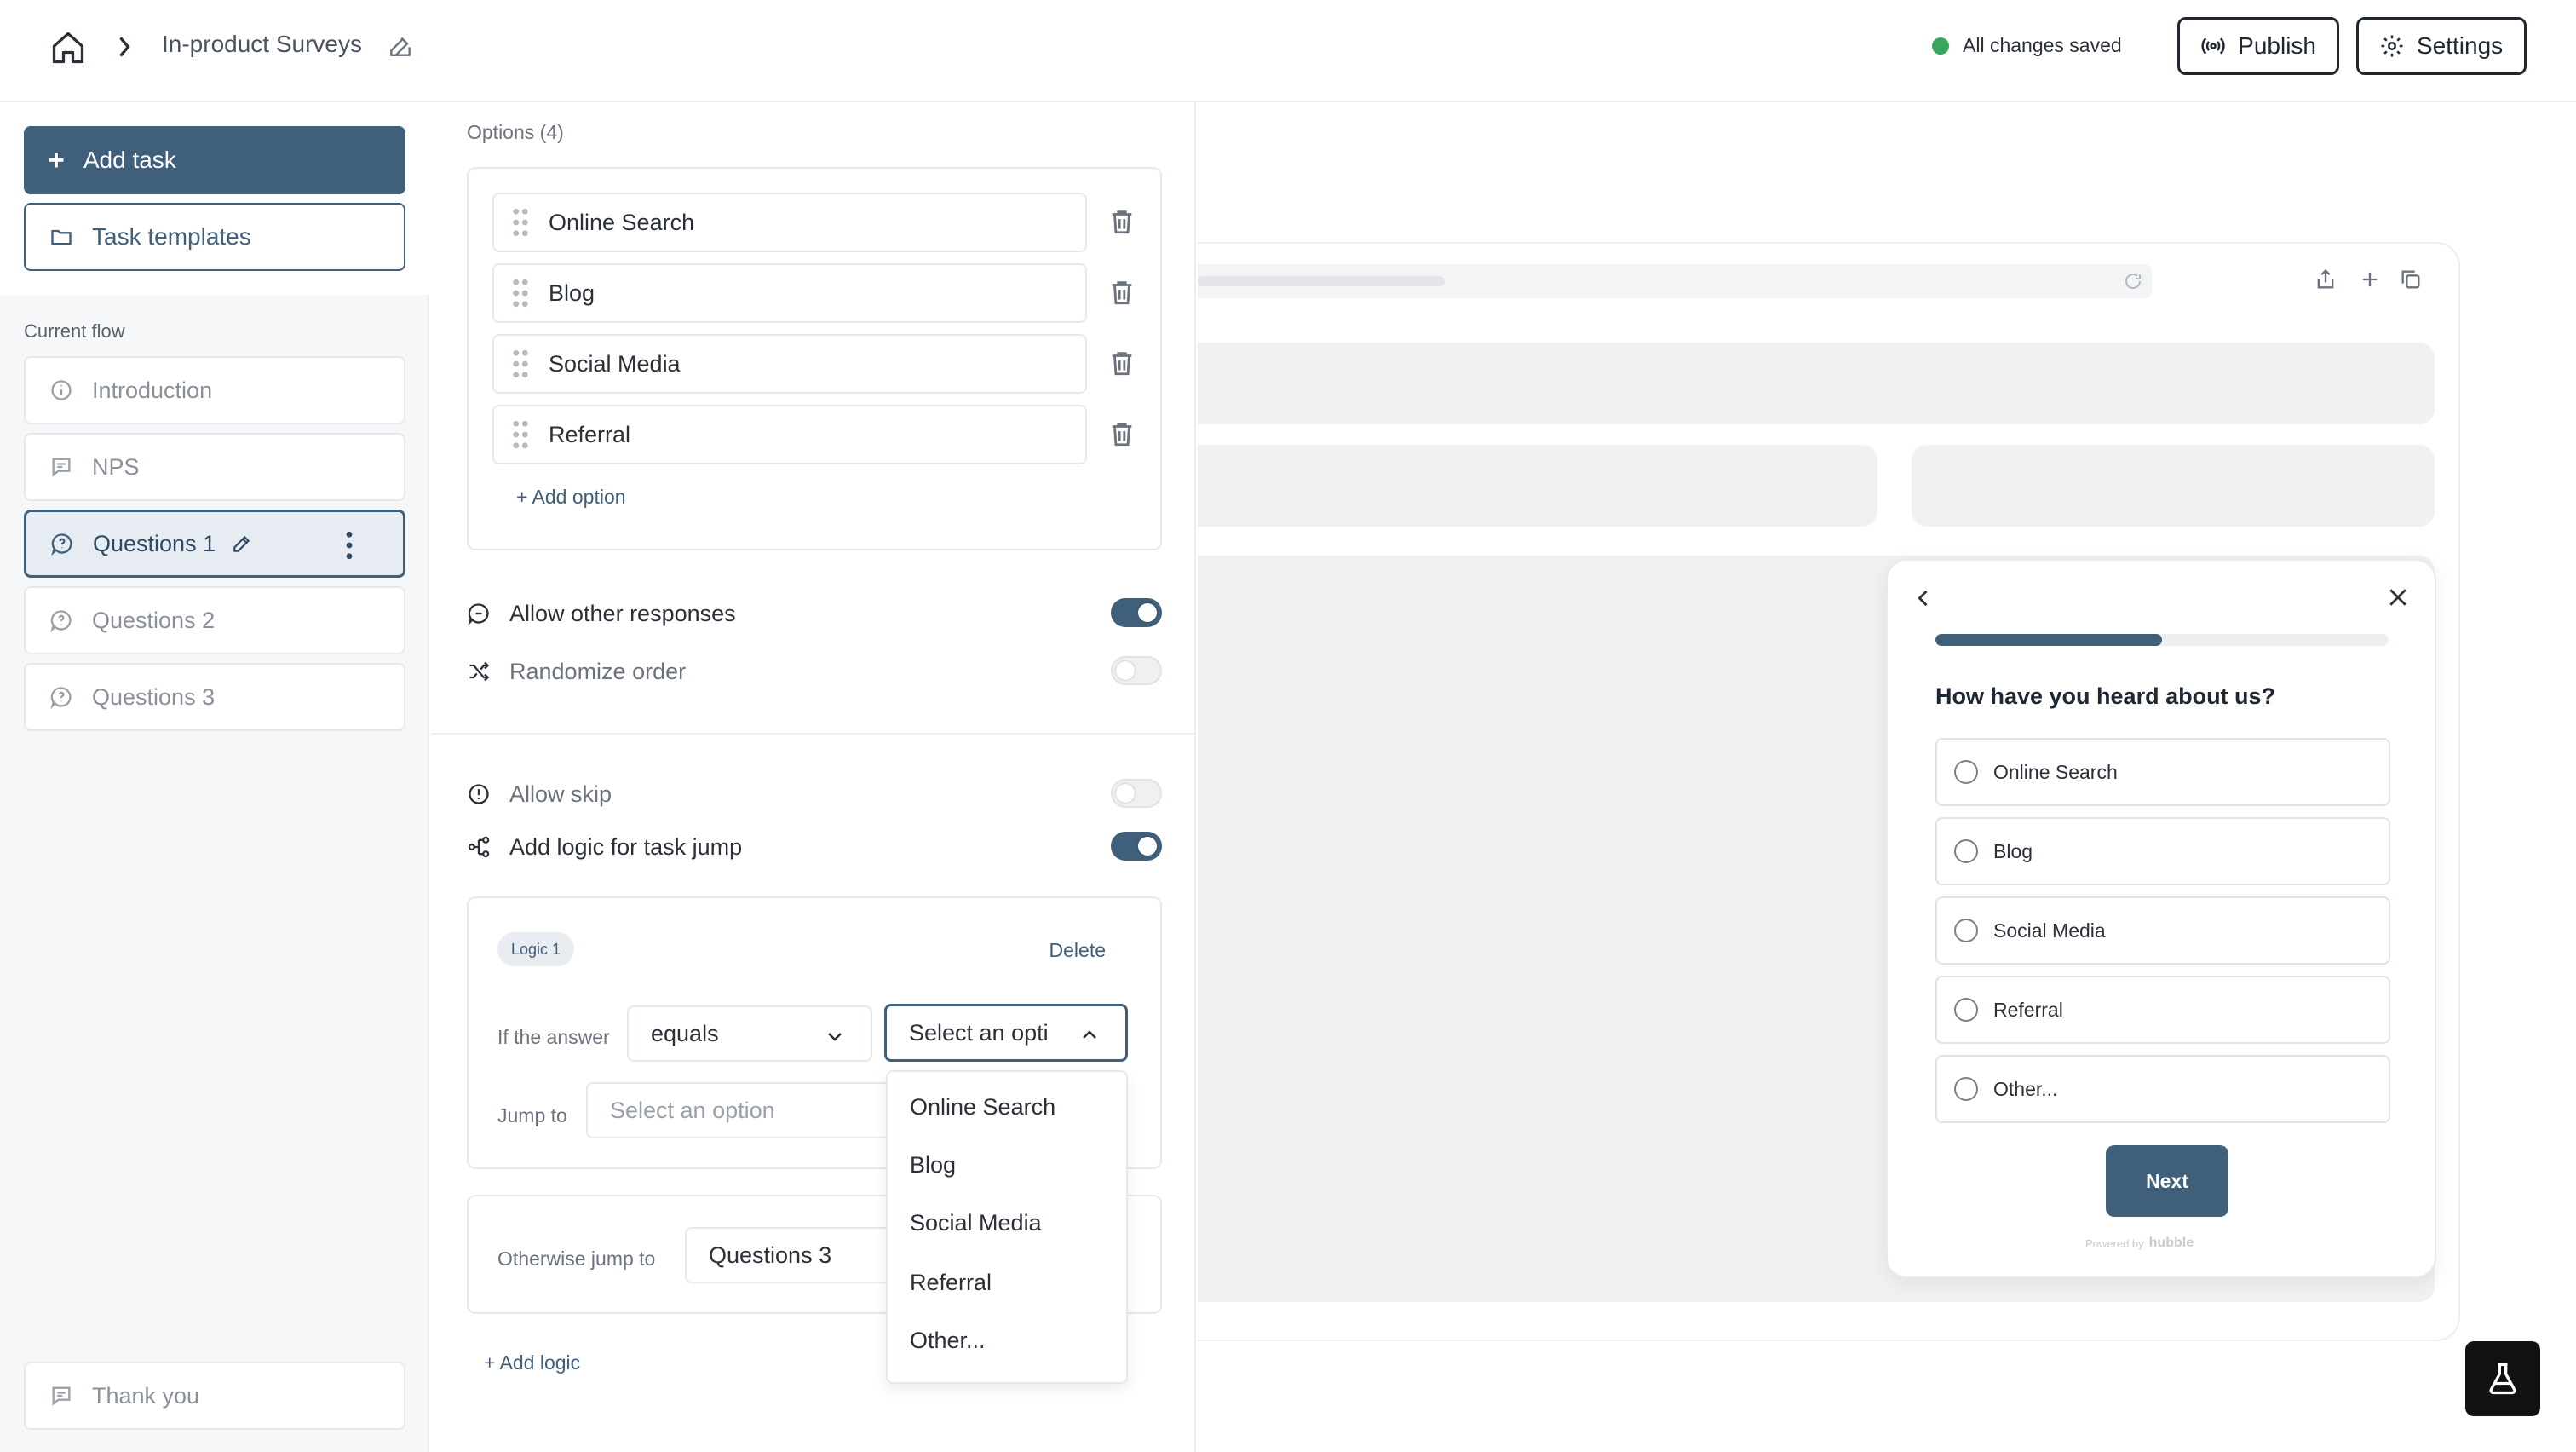 This screenshot has height=1452, width=2576. Describe the element at coordinates (61, 237) in the screenshot. I see `folder-icon` at that location.